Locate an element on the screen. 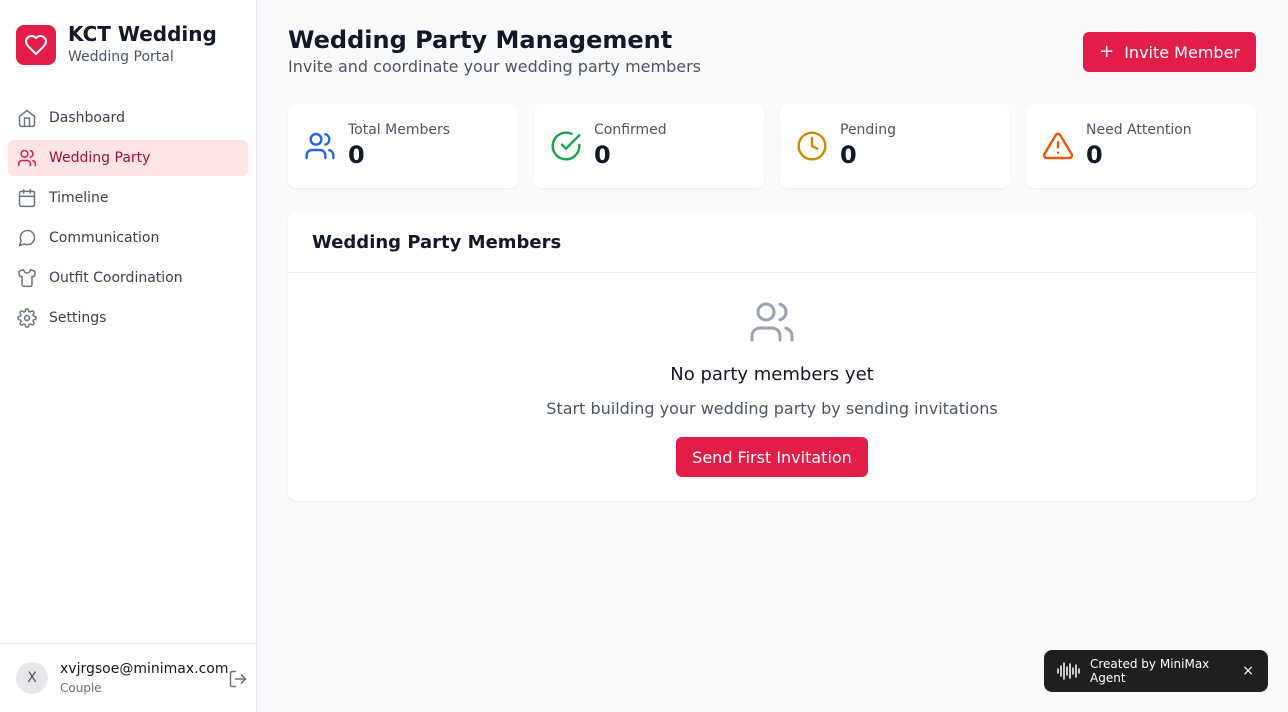 The width and height of the screenshot is (1288, 712). badge-text: Created by MiniMax Agent is located at coordinates (1150, 671).